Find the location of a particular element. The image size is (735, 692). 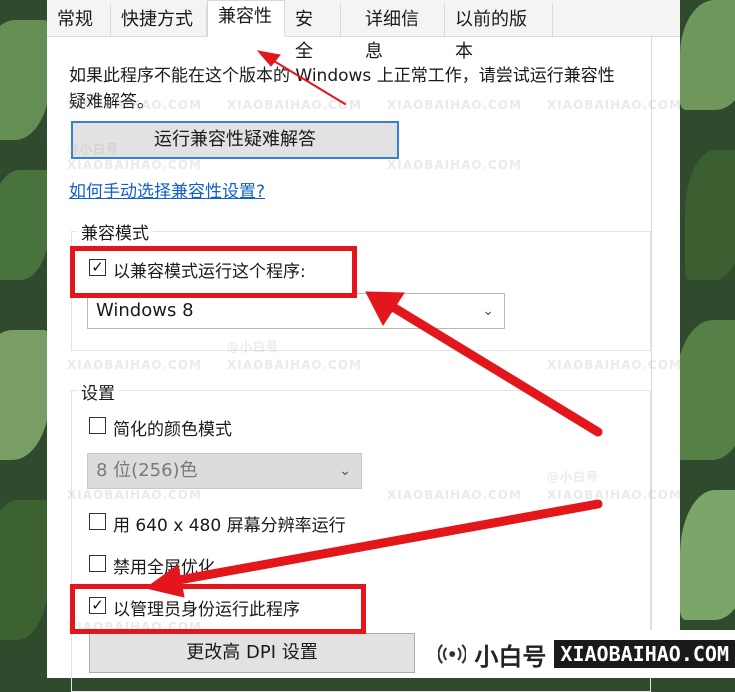

arrow-head is located at coordinates (164, 581).